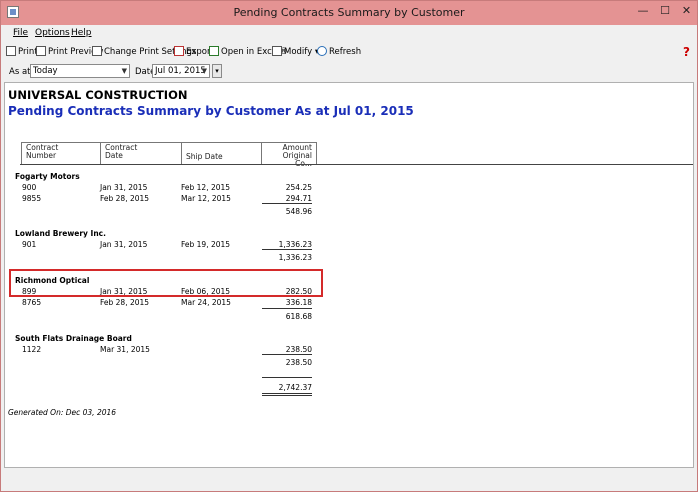  I want to click on menu-help: Help, so click(81, 33).